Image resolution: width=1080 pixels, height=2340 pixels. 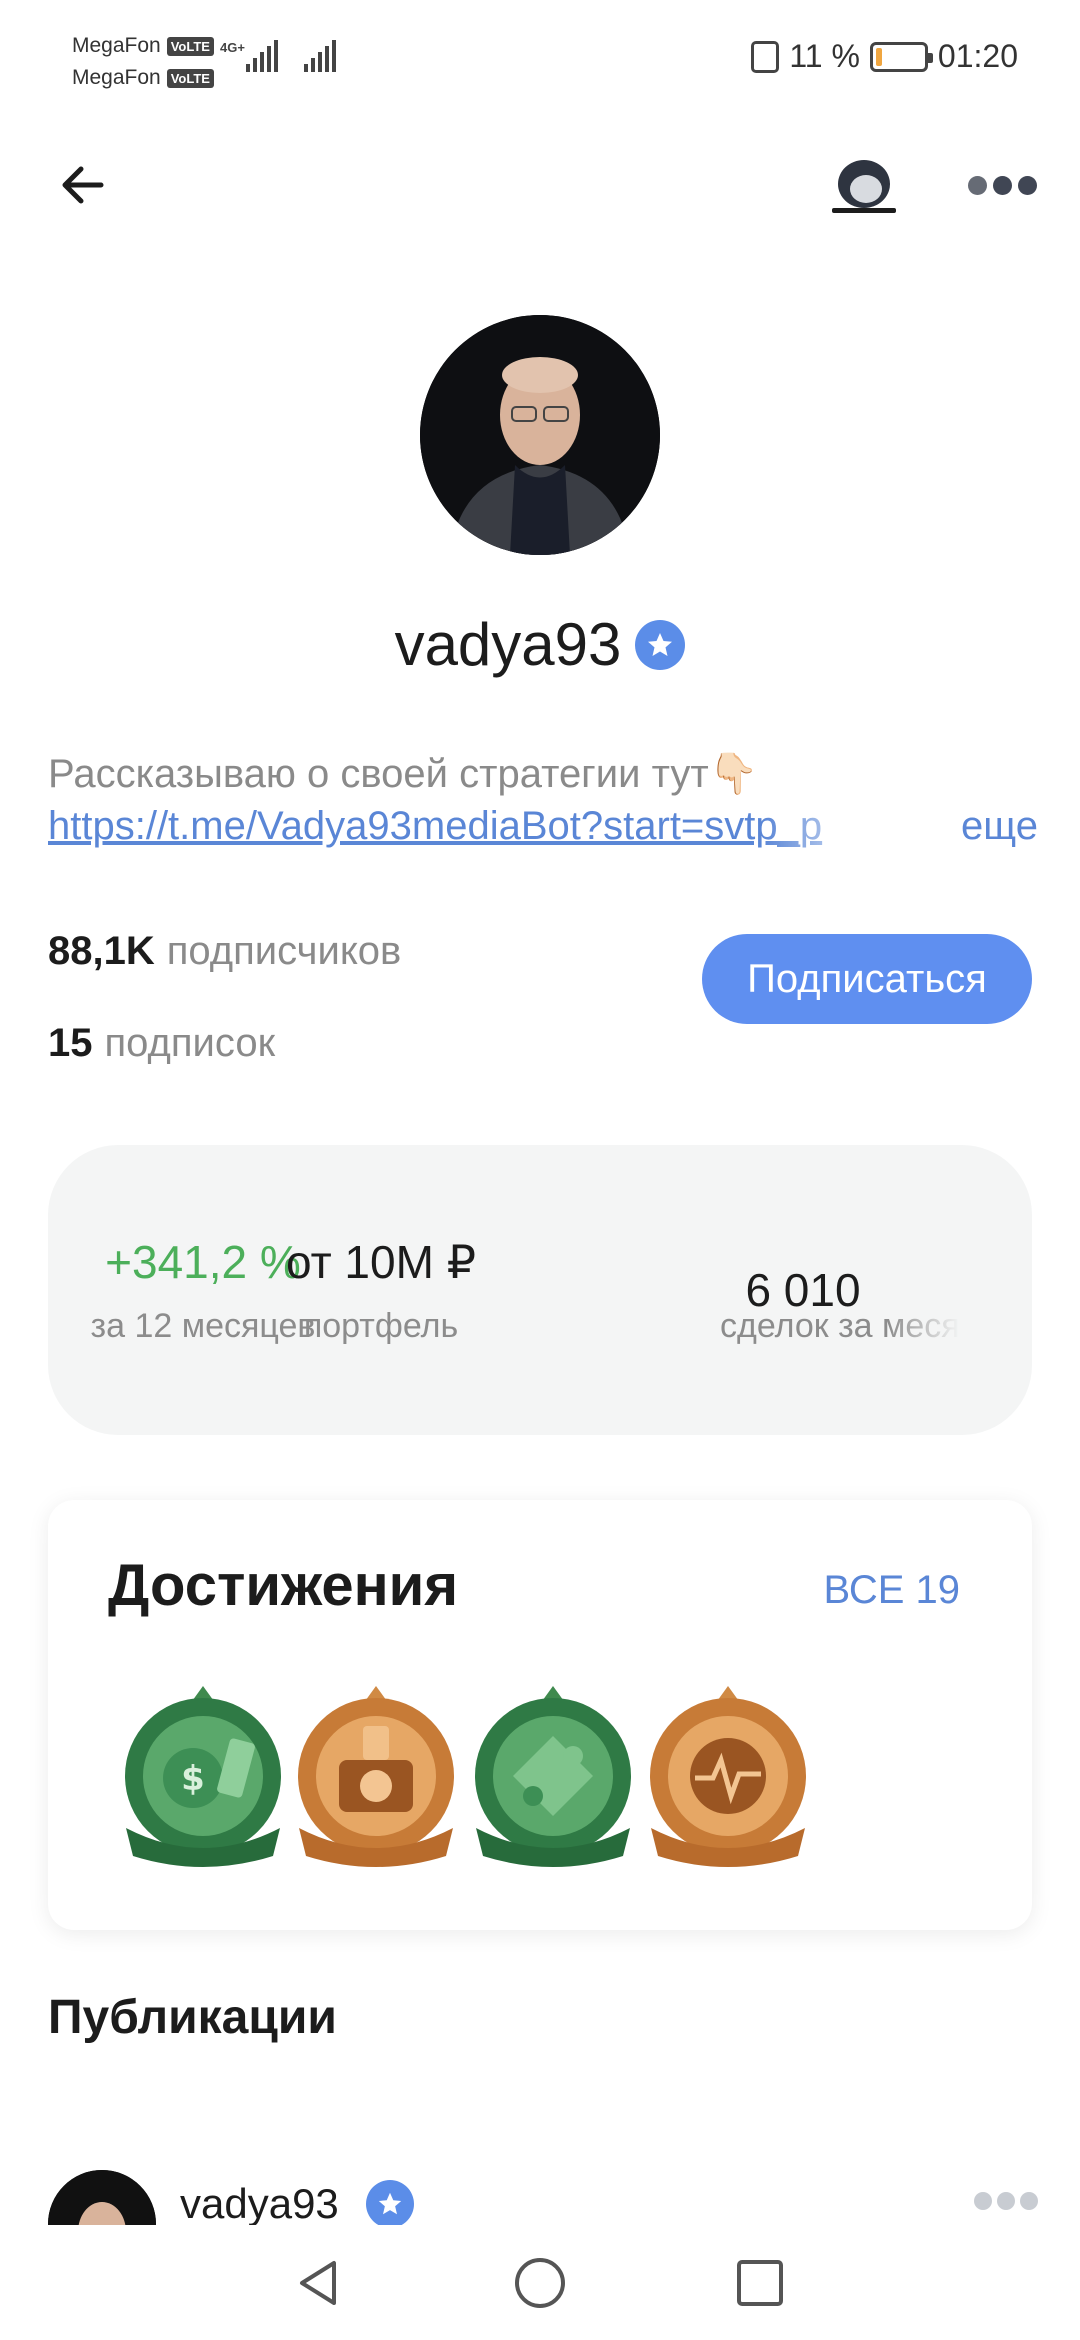 I want to click on following-number: 15, so click(x=70, y=1042).